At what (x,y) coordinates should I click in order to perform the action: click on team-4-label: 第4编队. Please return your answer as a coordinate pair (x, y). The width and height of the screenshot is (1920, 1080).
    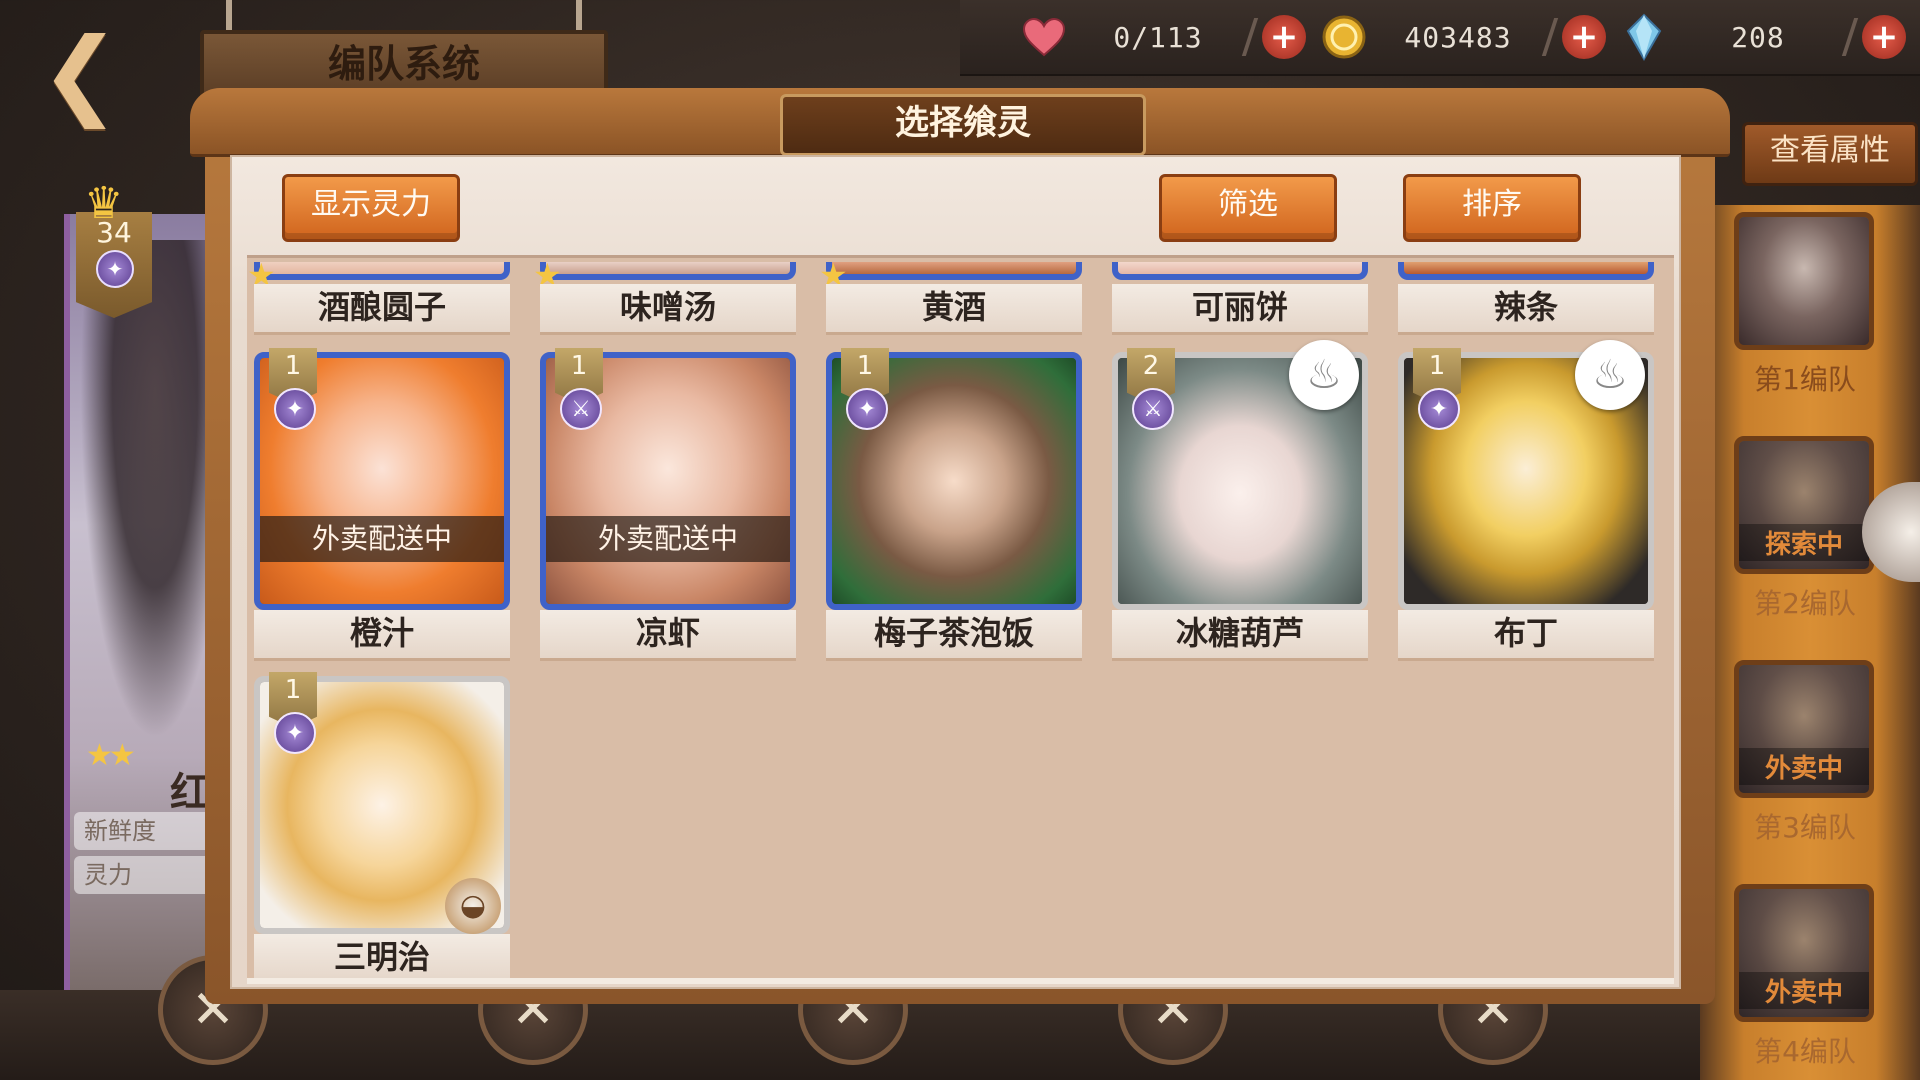
    Looking at the image, I should click on (1805, 1050).